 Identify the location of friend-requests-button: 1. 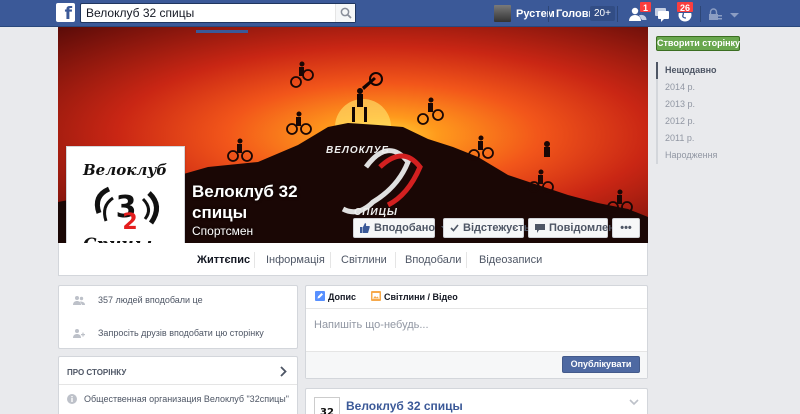
(640, 12).